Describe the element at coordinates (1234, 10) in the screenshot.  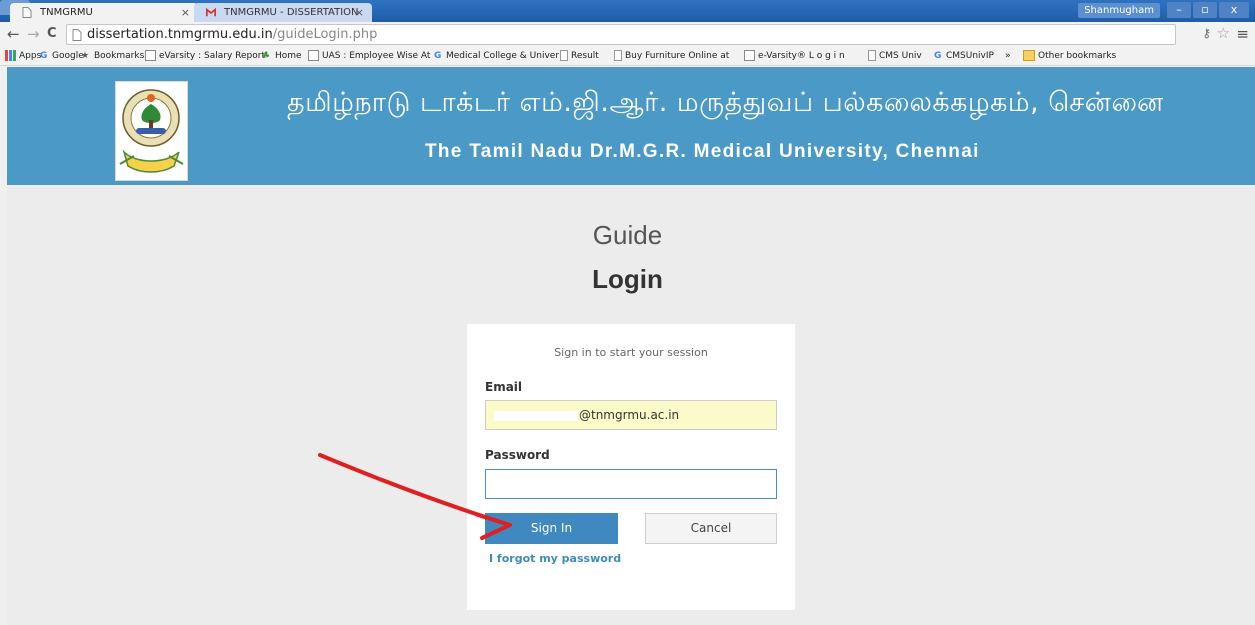
I see `close-window-button: x` at that location.